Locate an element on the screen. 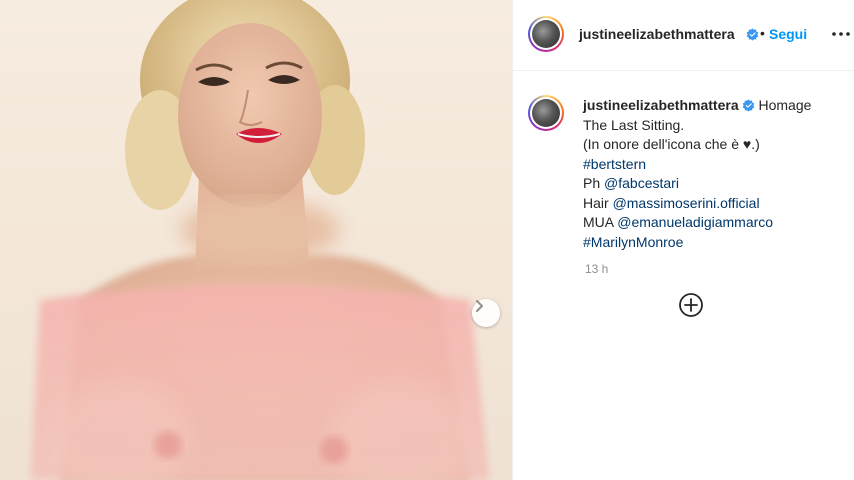 The height and width of the screenshot is (480, 854). more-options-icon is located at coordinates (841, 34).